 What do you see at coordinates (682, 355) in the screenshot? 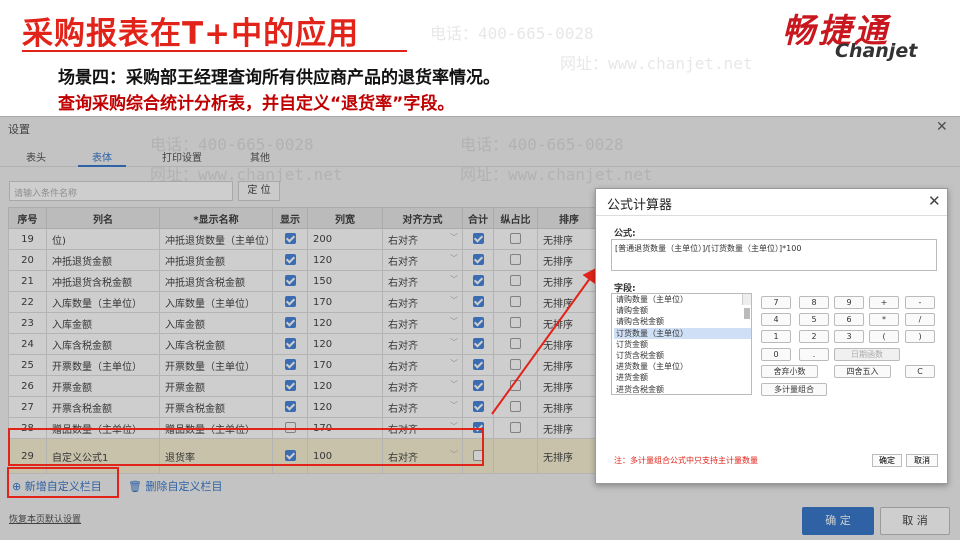
I see `field-list-item: 订货含税金额` at bounding box center [682, 355].